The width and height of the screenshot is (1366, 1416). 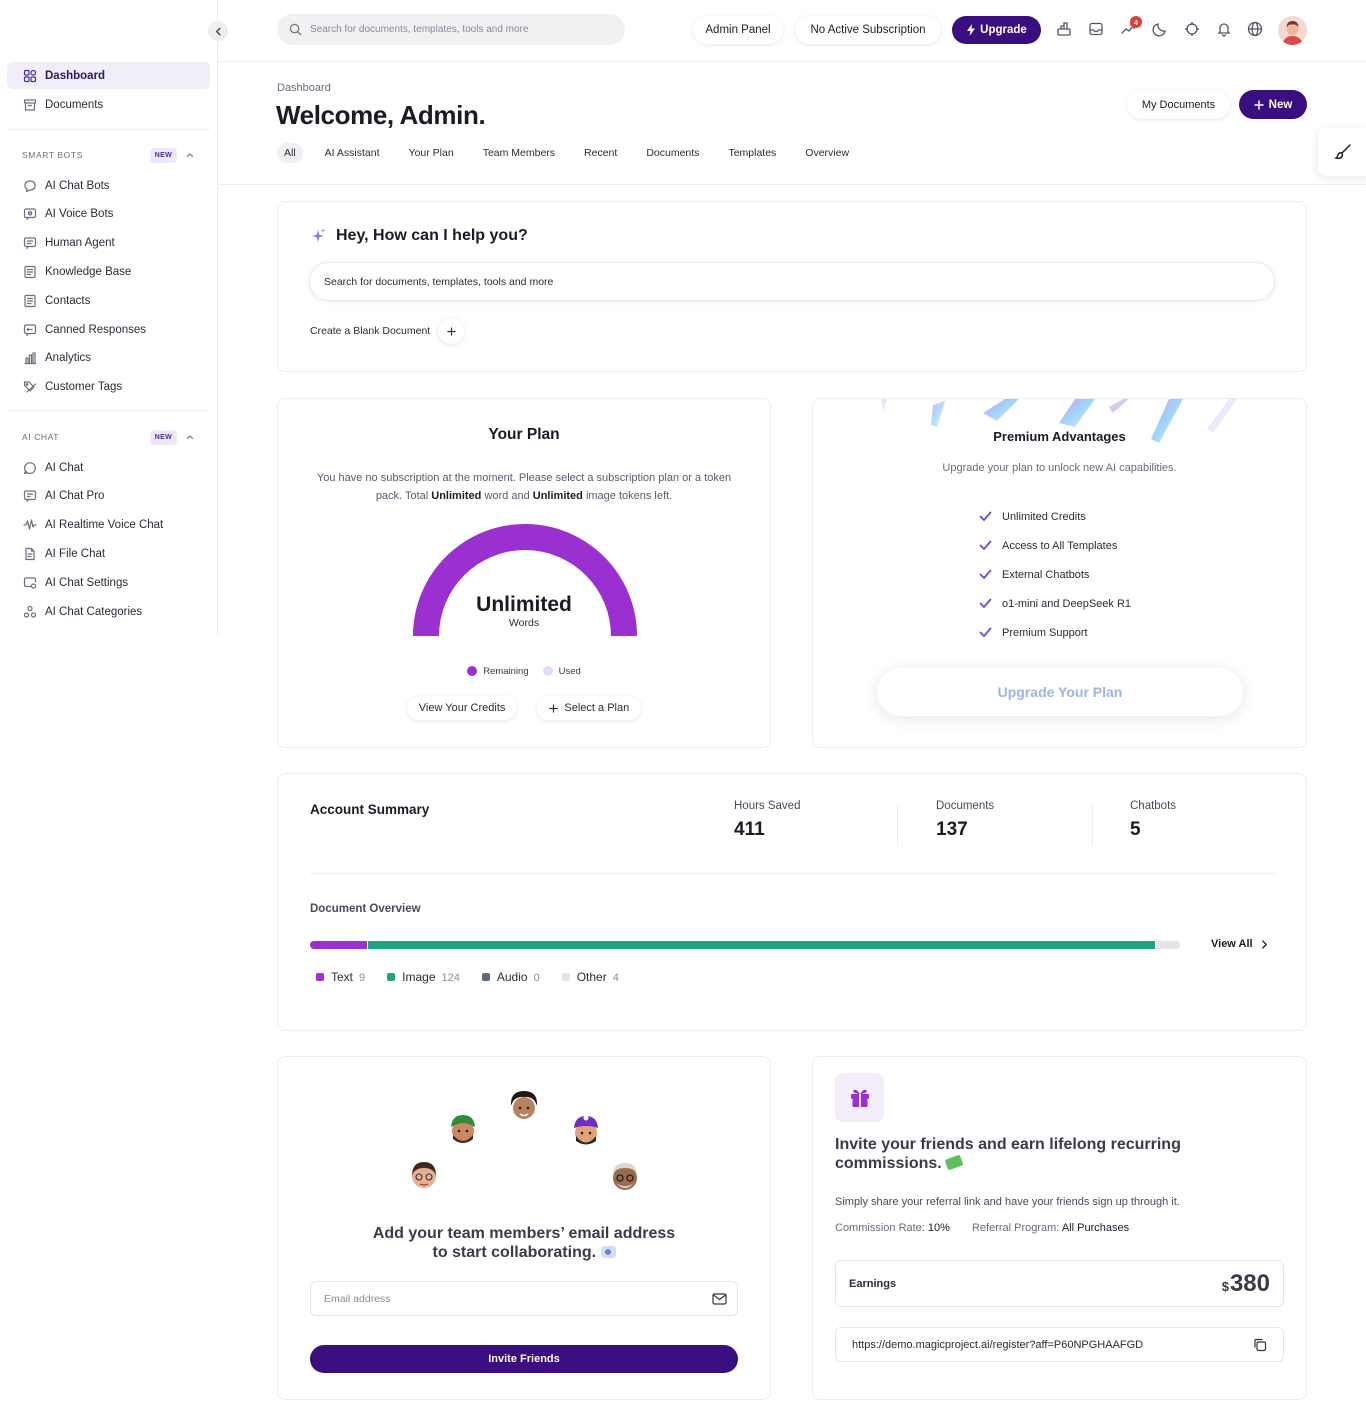 What do you see at coordinates (365, 909) in the screenshot?
I see `document-overview-title: Document Overview` at bounding box center [365, 909].